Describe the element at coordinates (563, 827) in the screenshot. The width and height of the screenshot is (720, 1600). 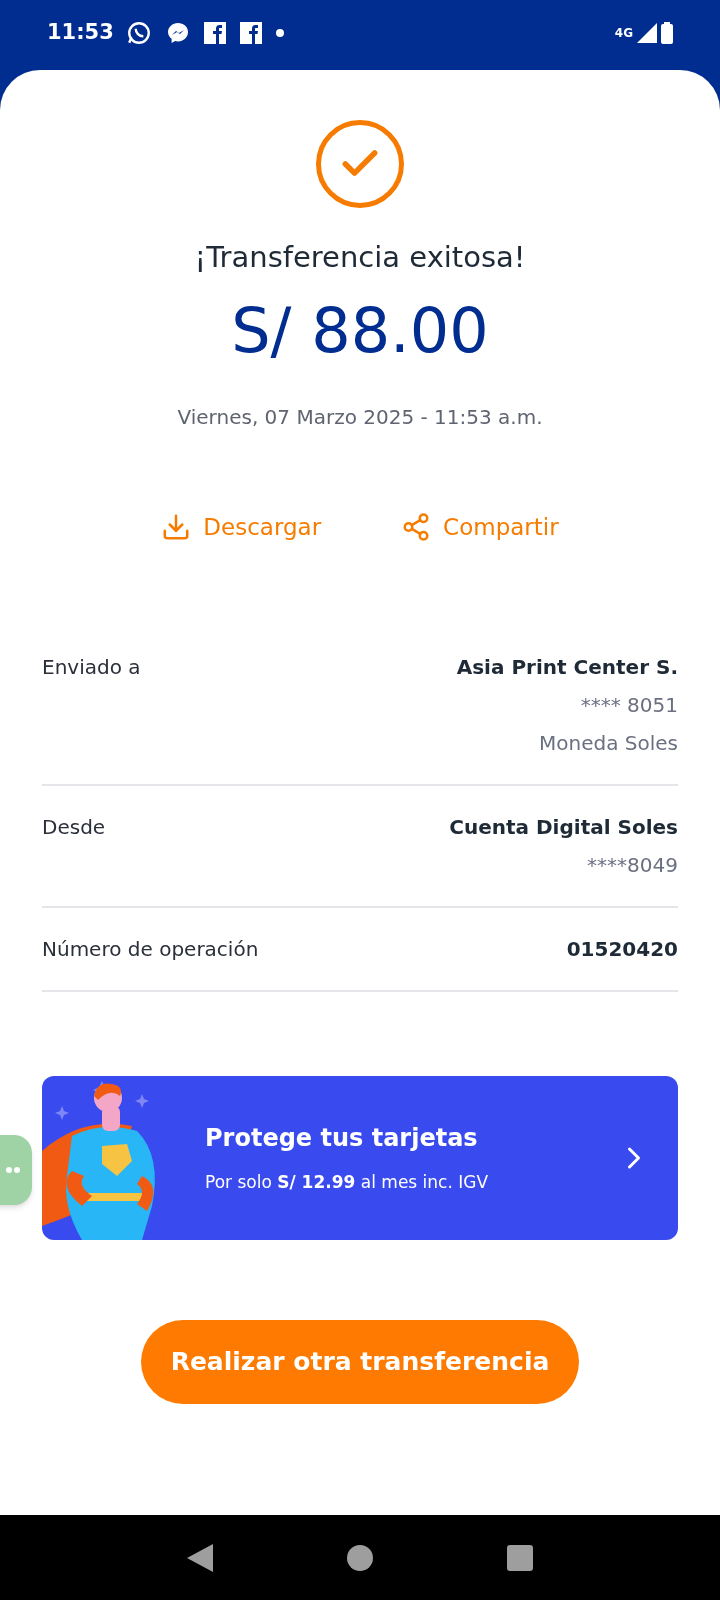
I see `detail-value: Cuenta Digital Soles` at that location.